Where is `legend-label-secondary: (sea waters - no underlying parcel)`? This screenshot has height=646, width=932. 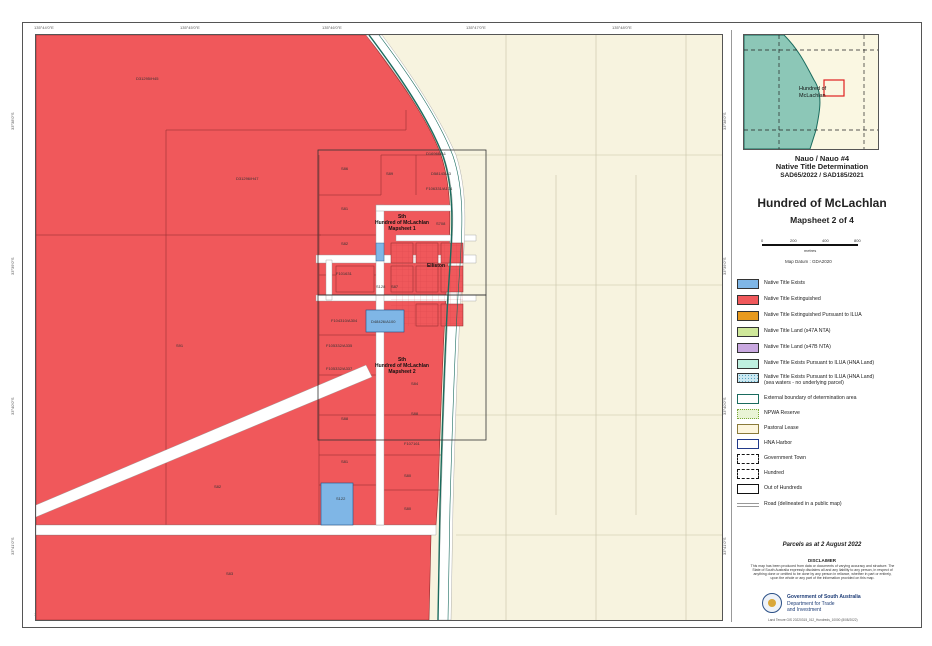 legend-label-secondary: (sea waters - no underlying parcel) is located at coordinates (804, 383).